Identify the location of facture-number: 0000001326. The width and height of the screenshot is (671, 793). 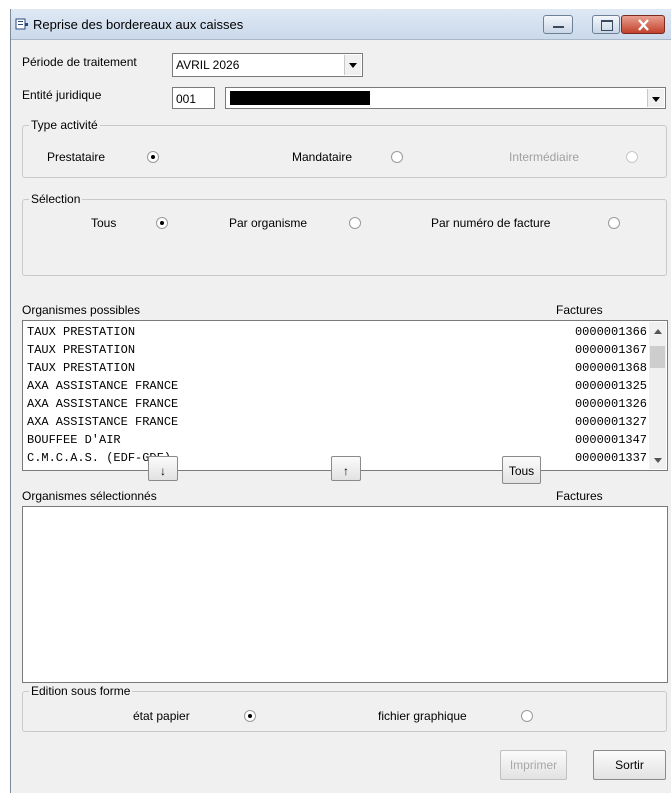
(610, 404).